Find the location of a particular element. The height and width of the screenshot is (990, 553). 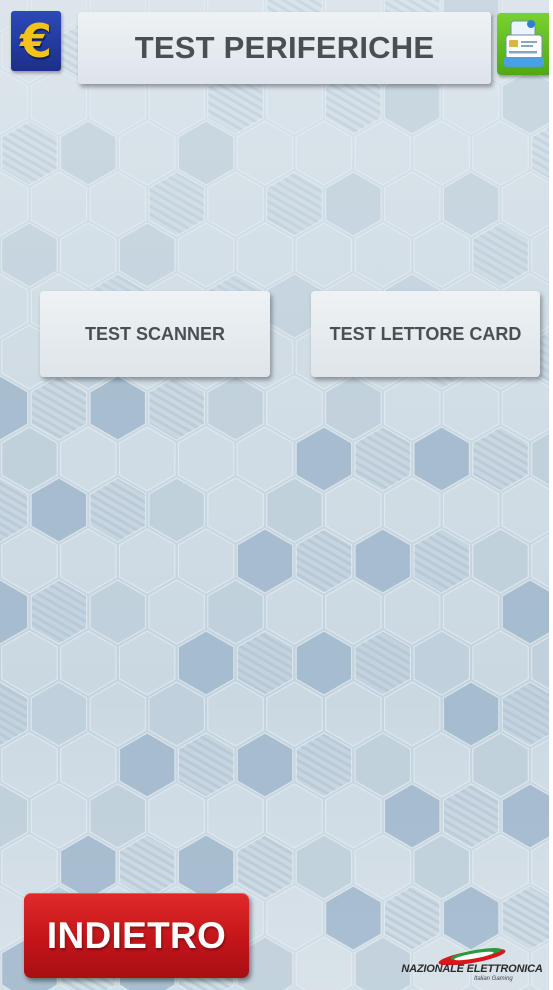

title-bar: TEST PERIFERICHE is located at coordinates (284, 48).